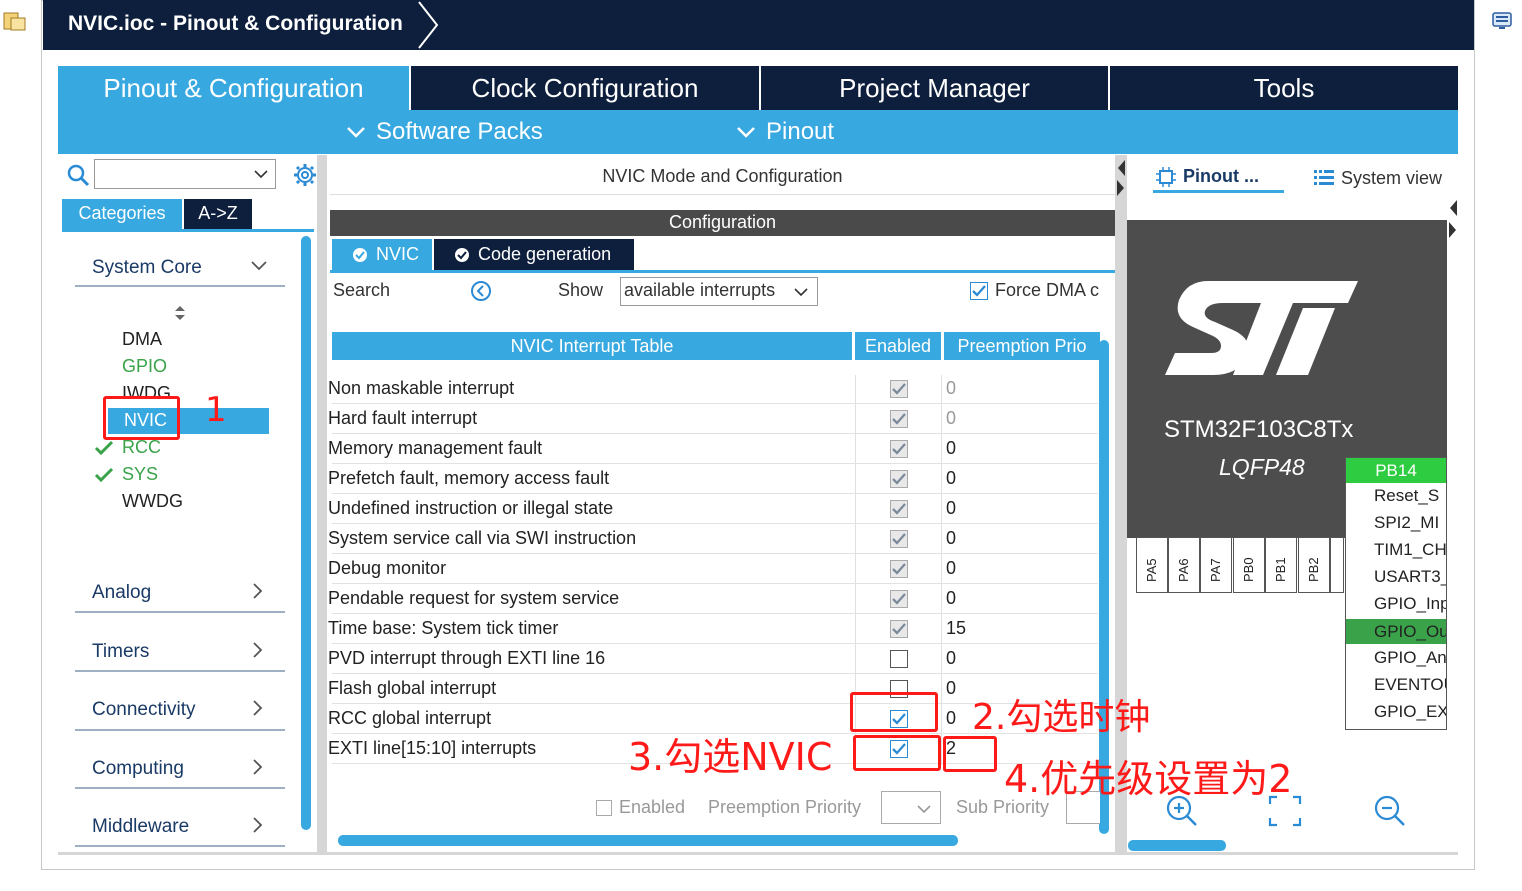 This screenshot has height=891, width=1522. What do you see at coordinates (1453, 220) in the screenshot?
I see `collapse-right-icon` at bounding box center [1453, 220].